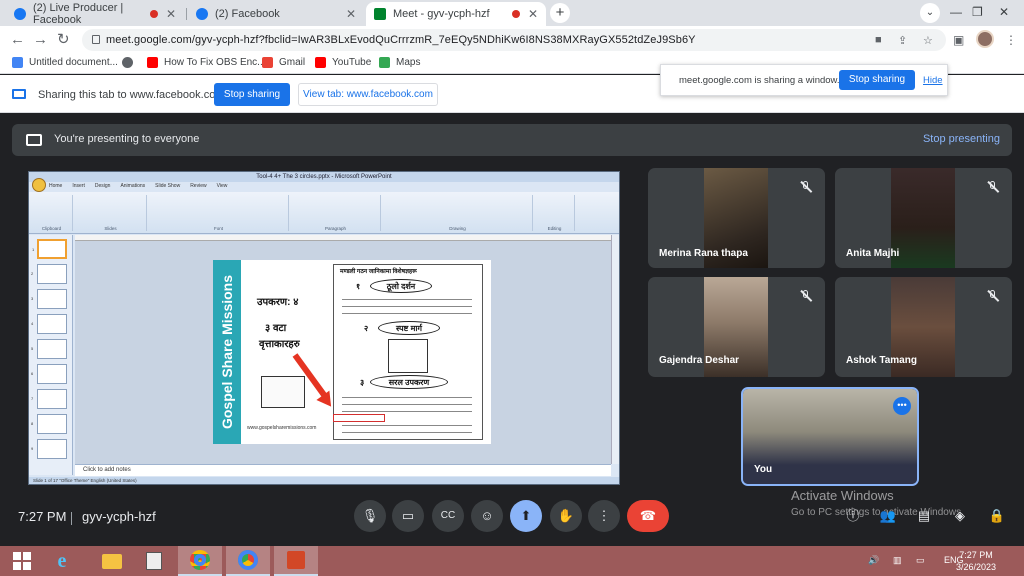 The width and height of the screenshot is (1024, 576). I want to click on oval-number: ३, so click(362, 382).